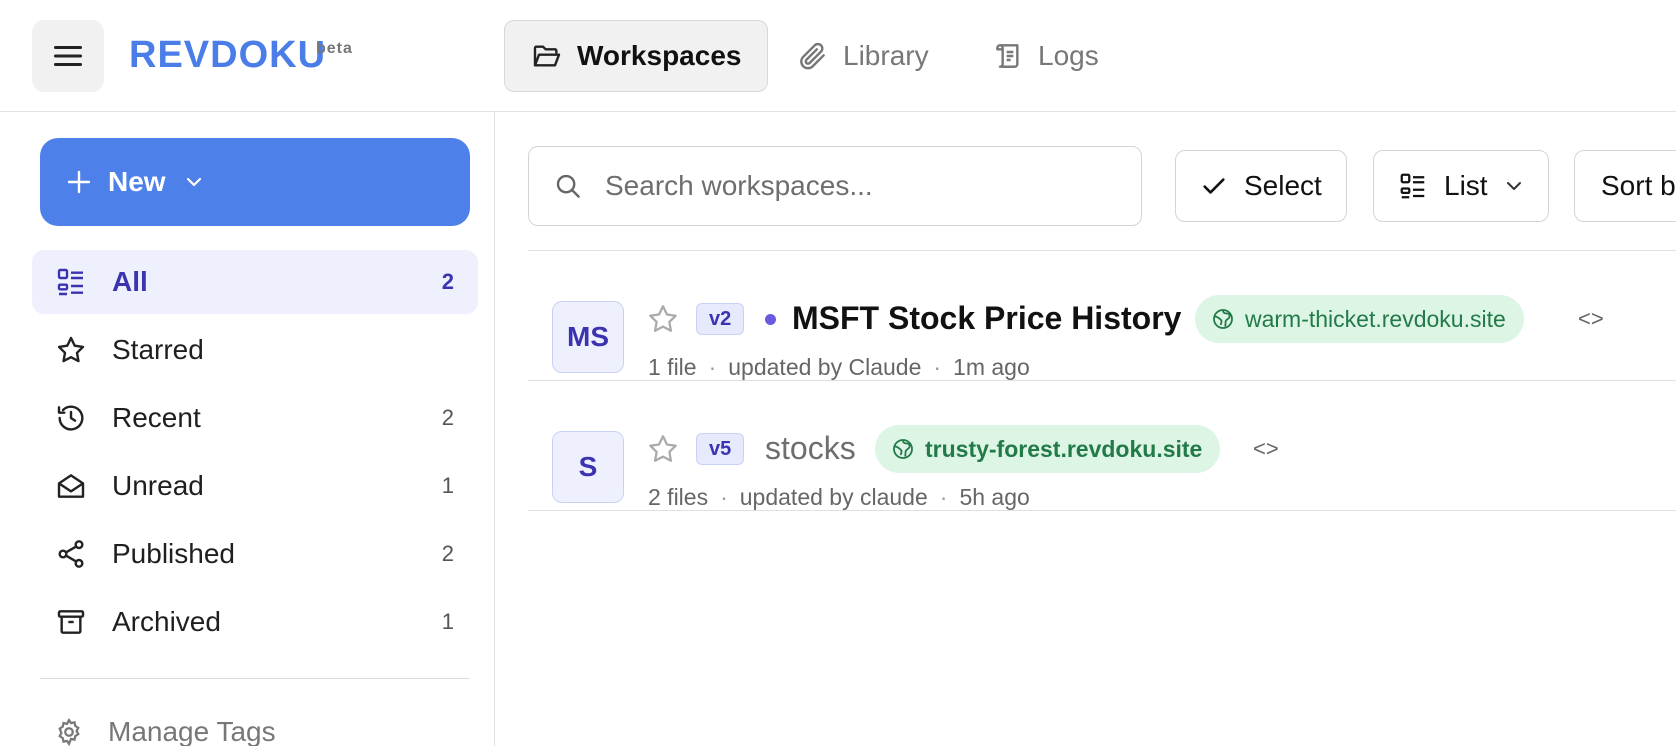 The height and width of the screenshot is (746, 1676). What do you see at coordinates (720, 319) in the screenshot?
I see `version-badge: v2` at bounding box center [720, 319].